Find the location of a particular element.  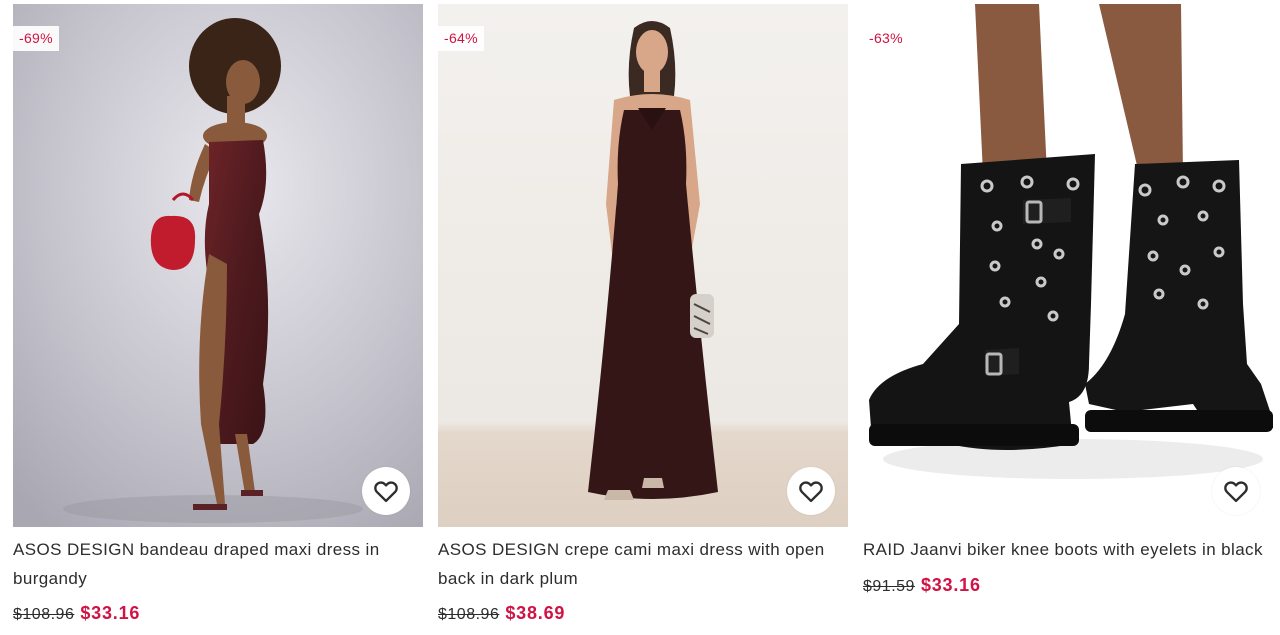

discount-badge: -64% is located at coordinates (461, 38).